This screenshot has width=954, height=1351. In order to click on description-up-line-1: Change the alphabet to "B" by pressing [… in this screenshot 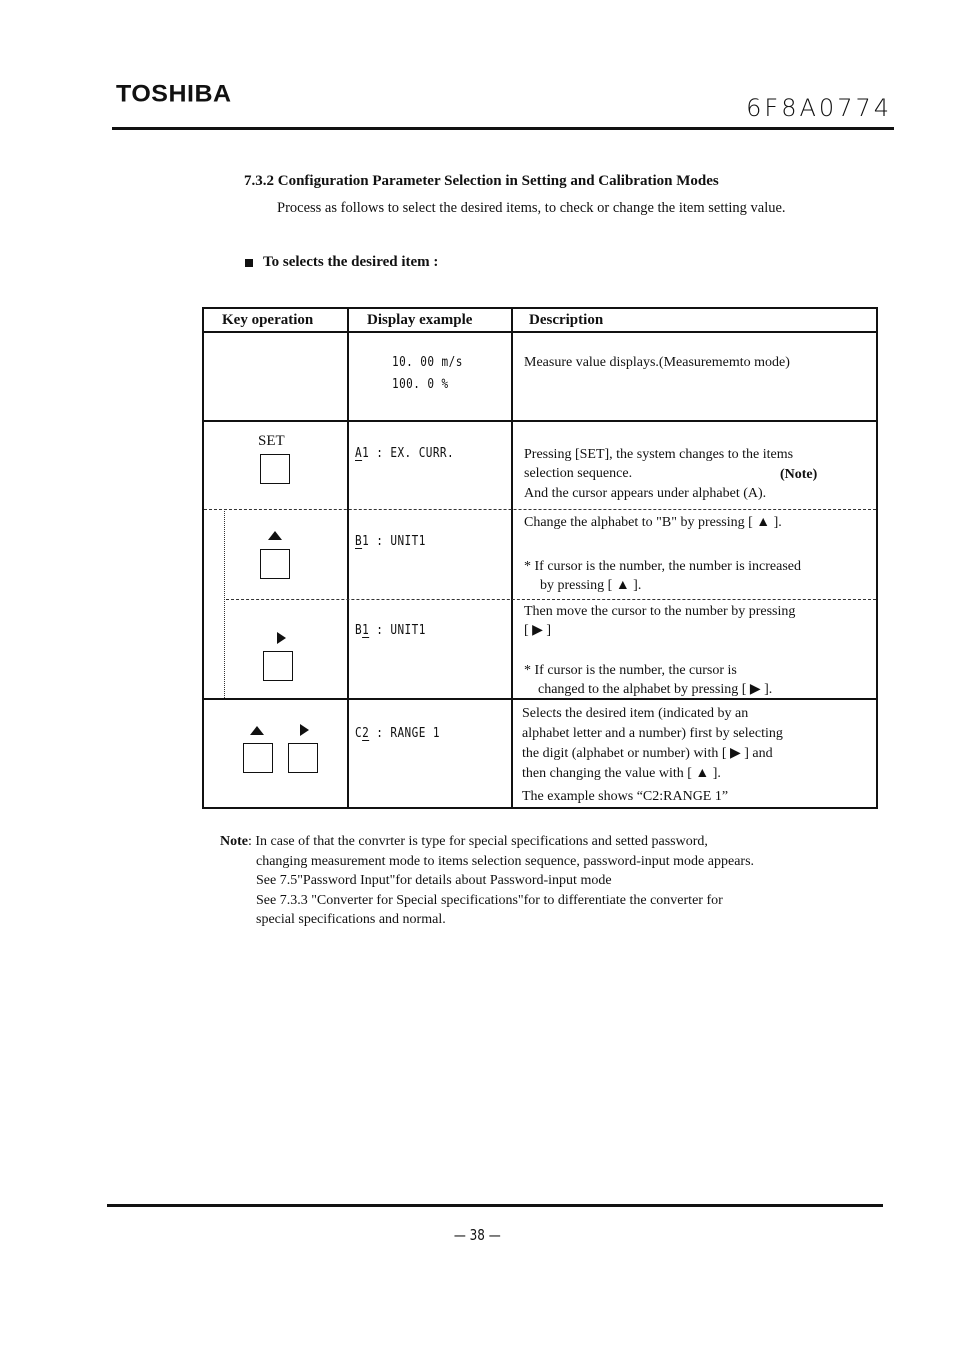, I will do `click(653, 522)`.